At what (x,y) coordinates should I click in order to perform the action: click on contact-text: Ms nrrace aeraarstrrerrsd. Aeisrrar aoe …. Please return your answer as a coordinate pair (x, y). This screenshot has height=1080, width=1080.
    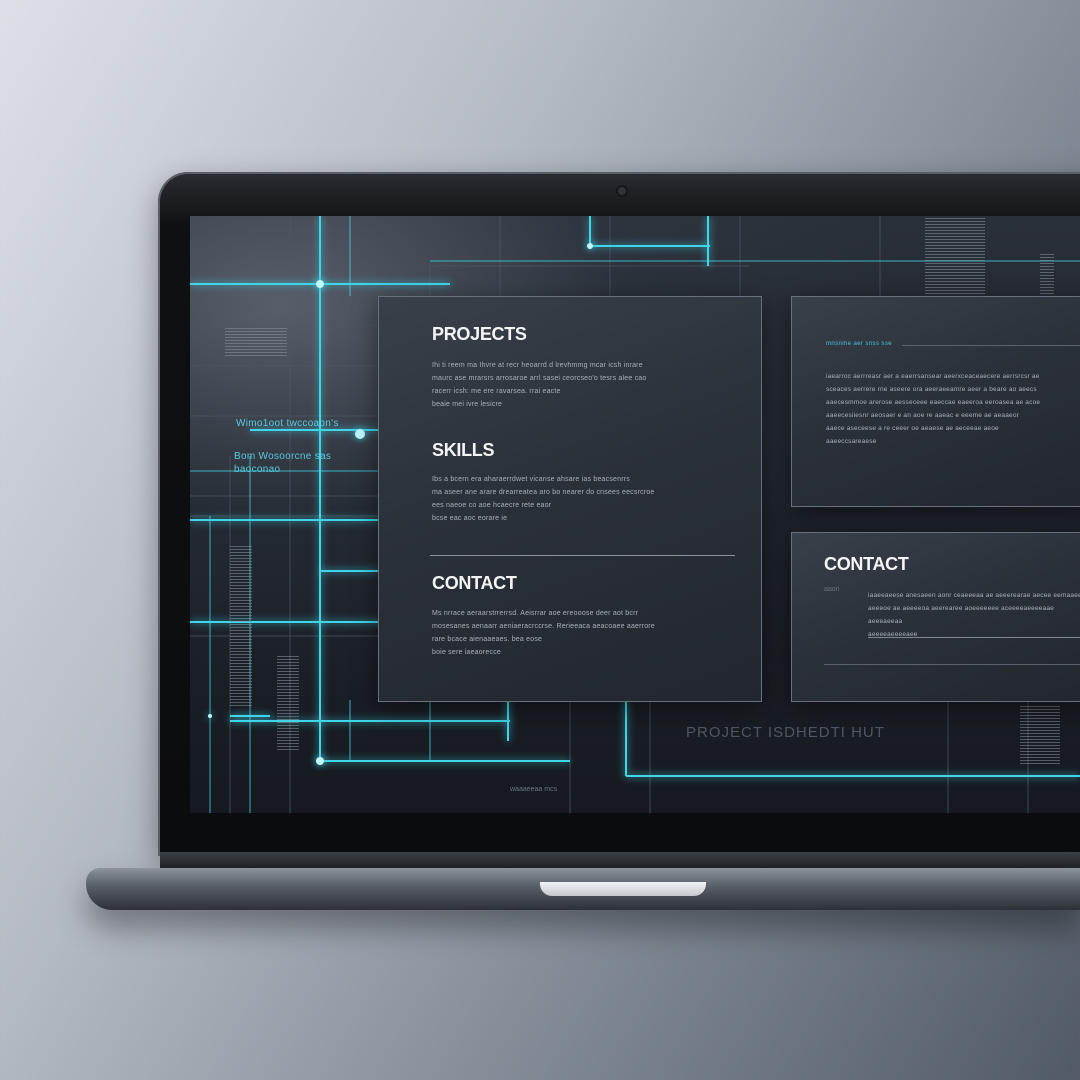
    Looking at the image, I should click on (582, 633).